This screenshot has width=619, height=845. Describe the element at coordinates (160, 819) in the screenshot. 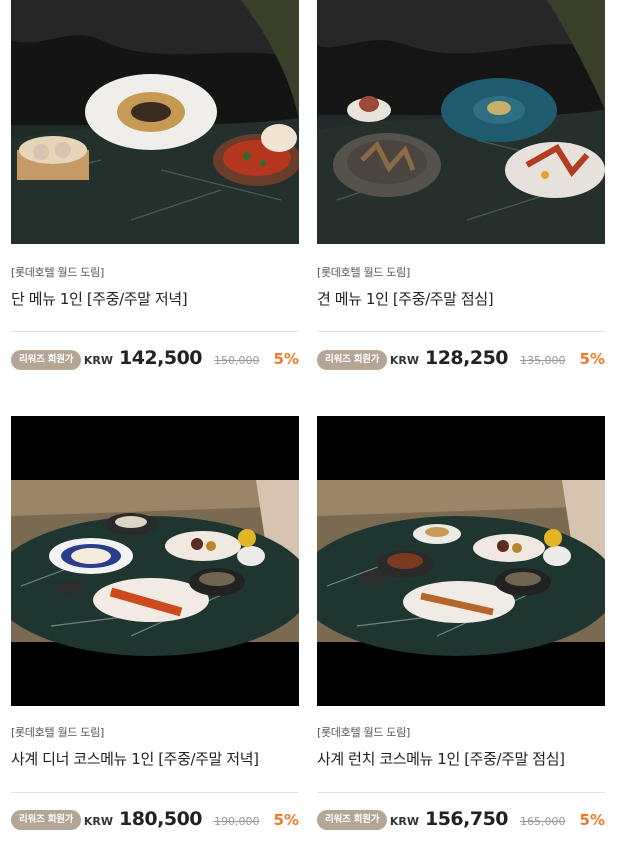

I see `sale-price: 180,500` at that location.